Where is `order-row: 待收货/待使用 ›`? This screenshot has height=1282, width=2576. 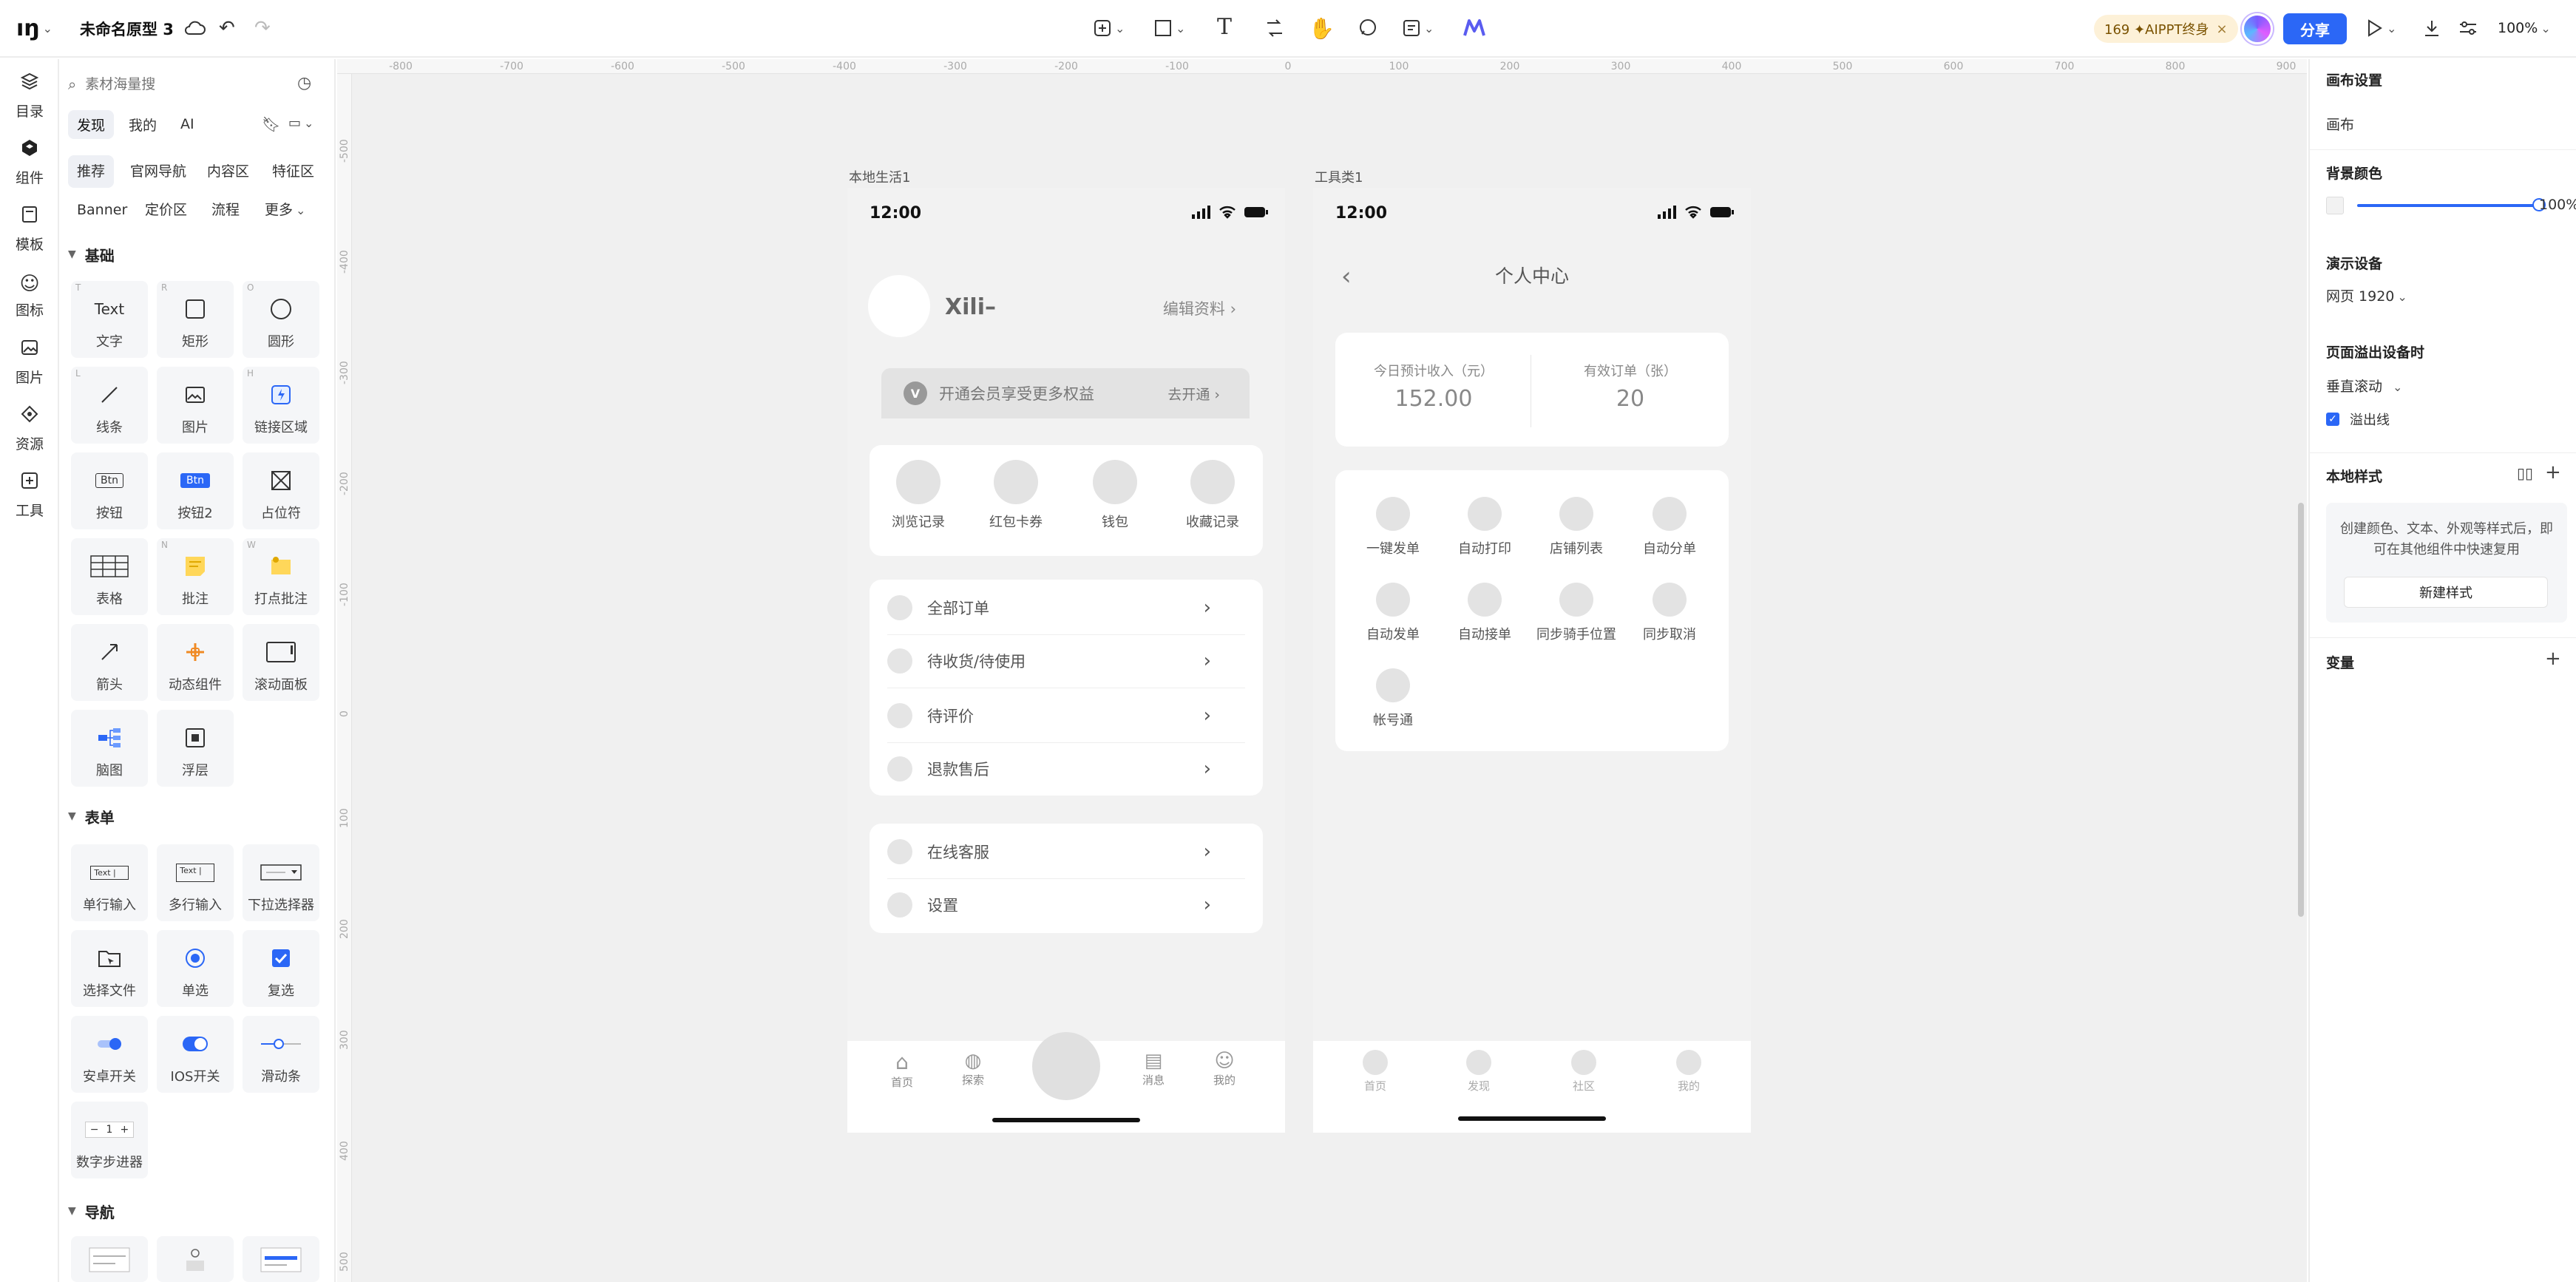
order-row: 待收货/待使用 › is located at coordinates (1066, 661).